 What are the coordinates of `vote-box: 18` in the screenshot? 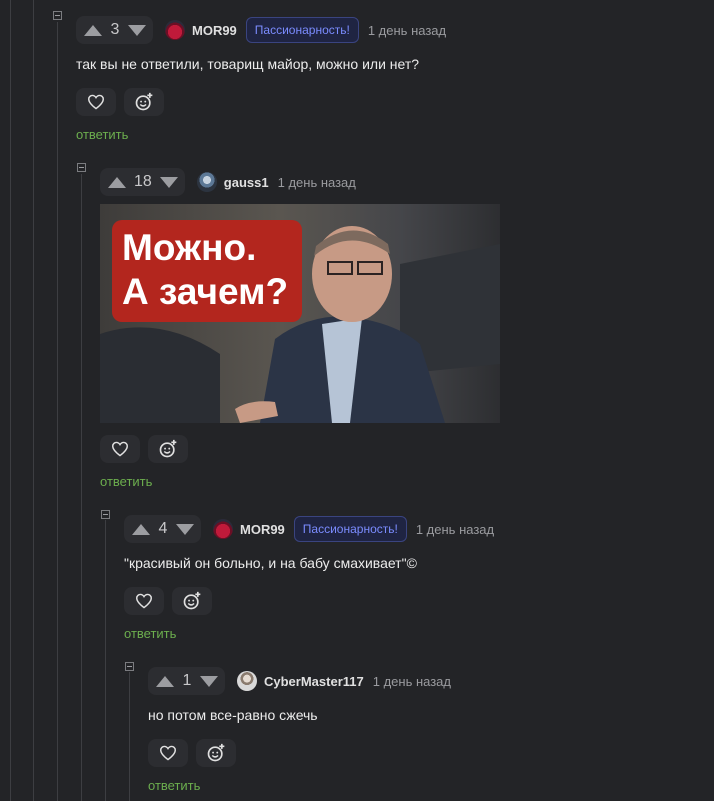 It's located at (142, 182).